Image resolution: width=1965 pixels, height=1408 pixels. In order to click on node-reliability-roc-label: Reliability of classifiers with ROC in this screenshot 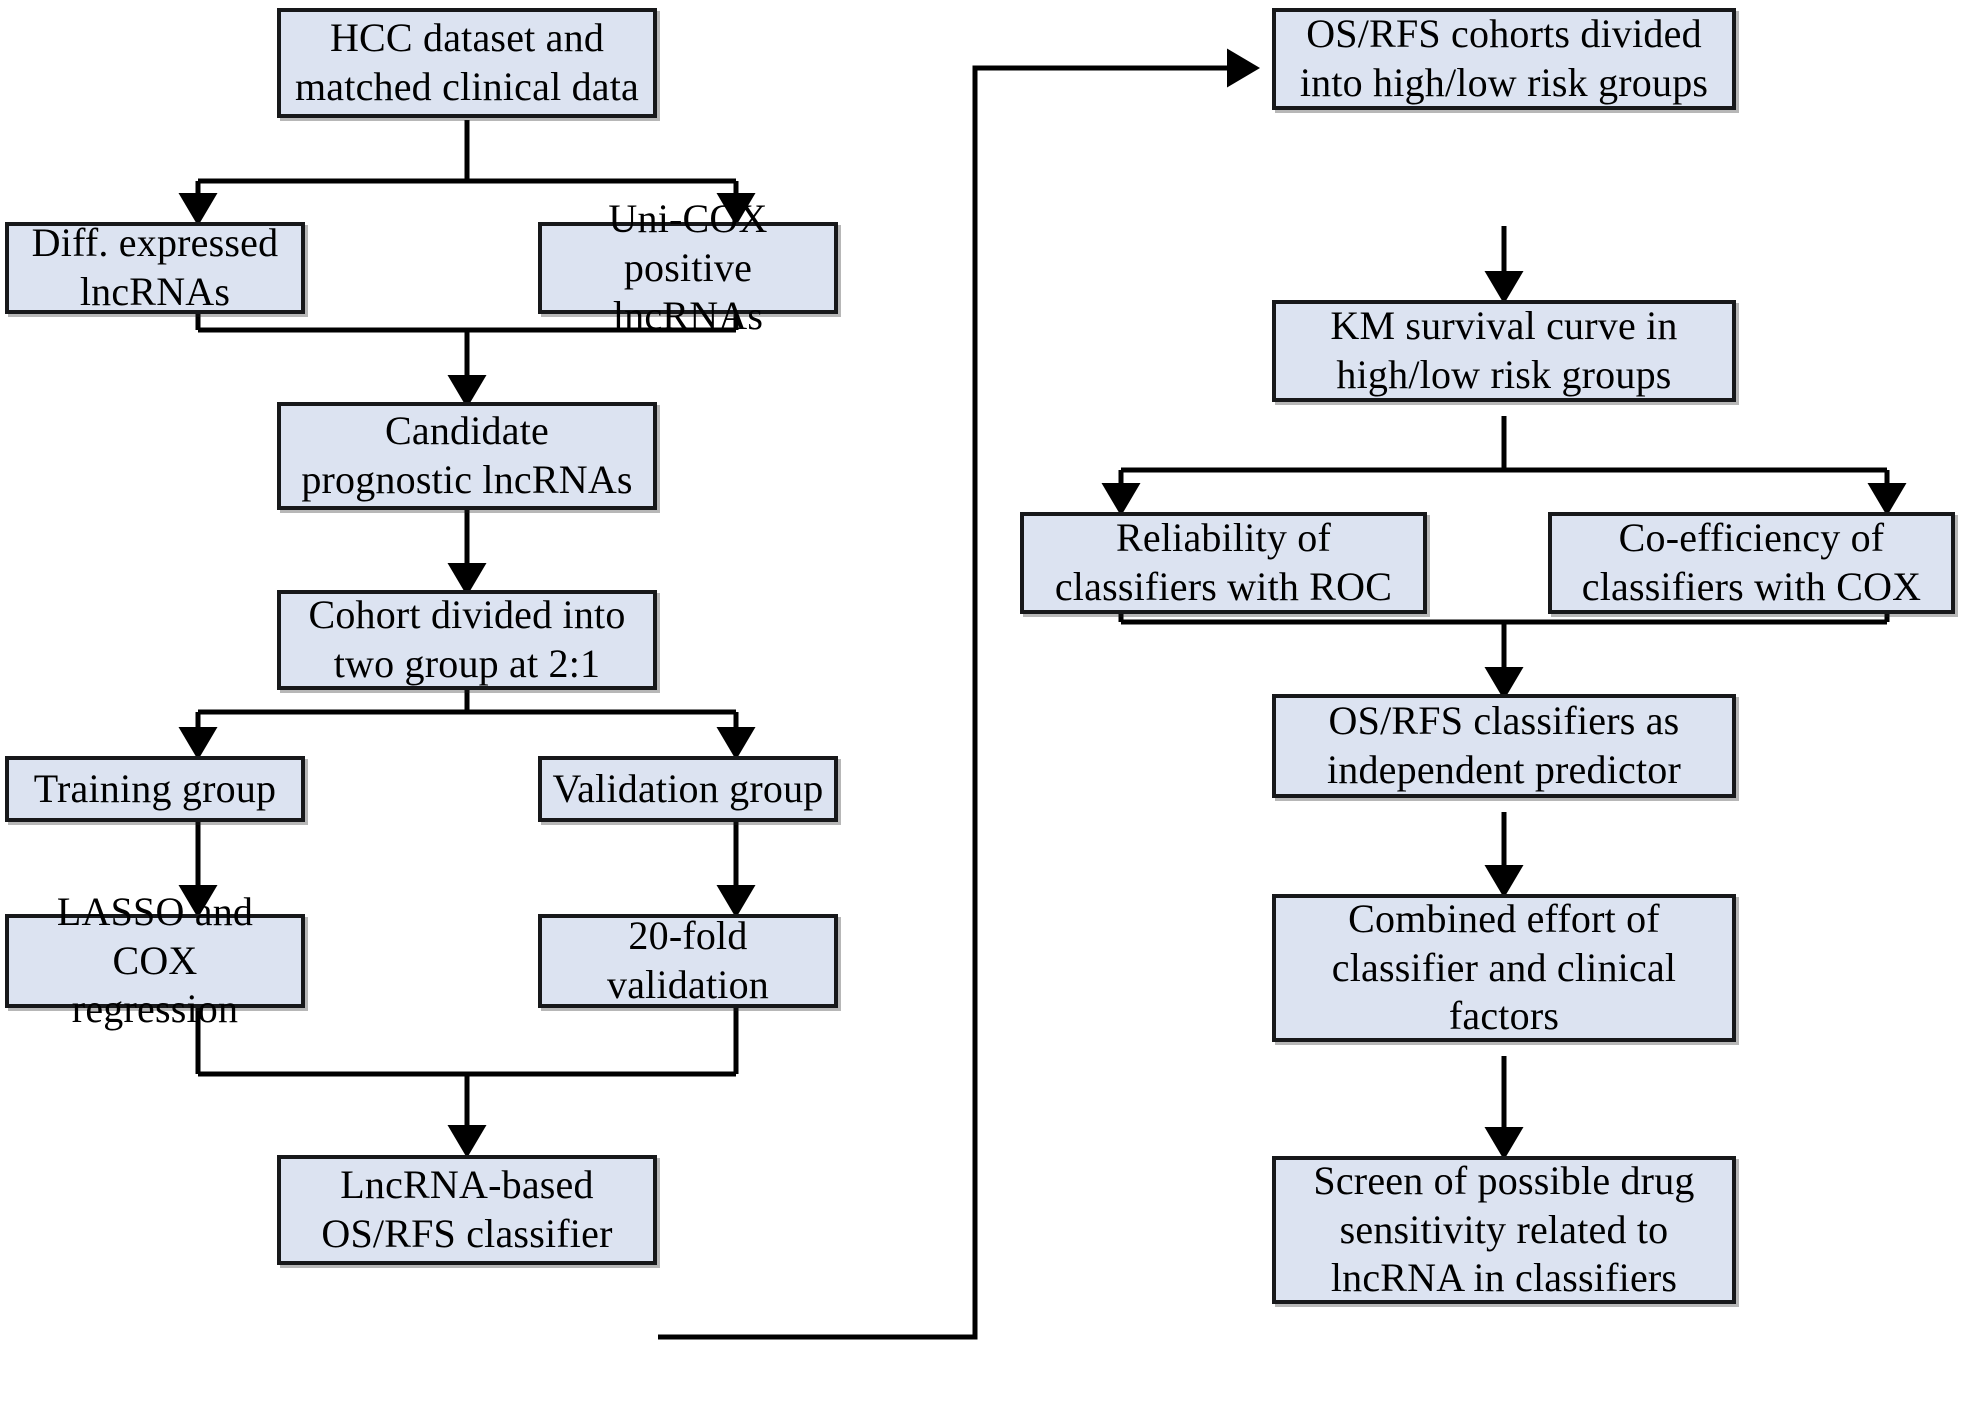, I will do `click(1223, 562)`.